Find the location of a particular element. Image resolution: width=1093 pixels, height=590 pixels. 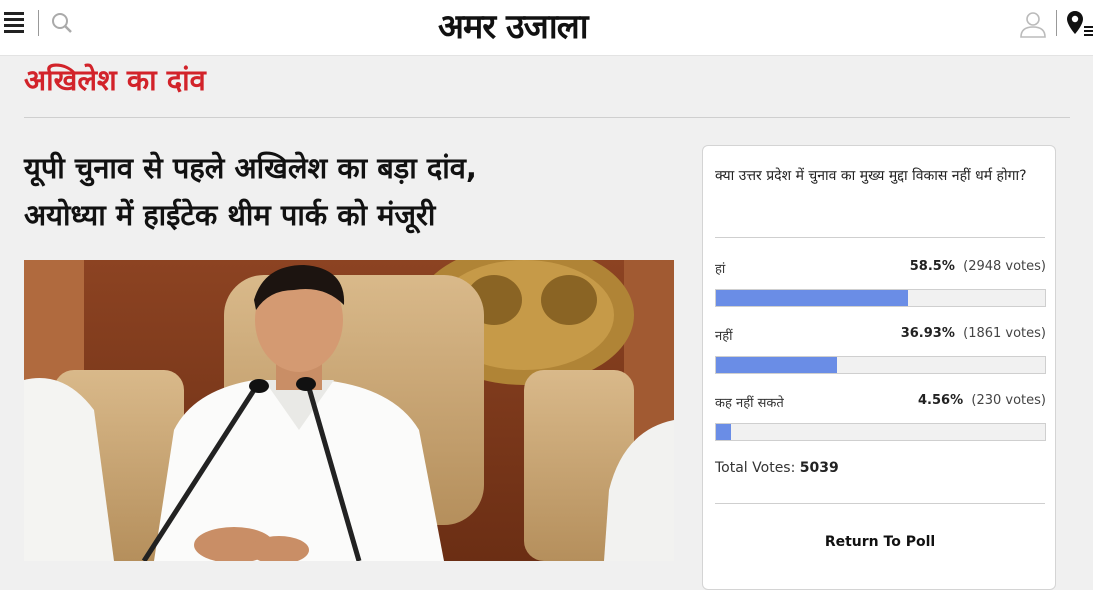

headline-line-1: यूपी चुनाव से पहले अखिलेश का बड़ा दांव, is located at coordinates (250, 168).